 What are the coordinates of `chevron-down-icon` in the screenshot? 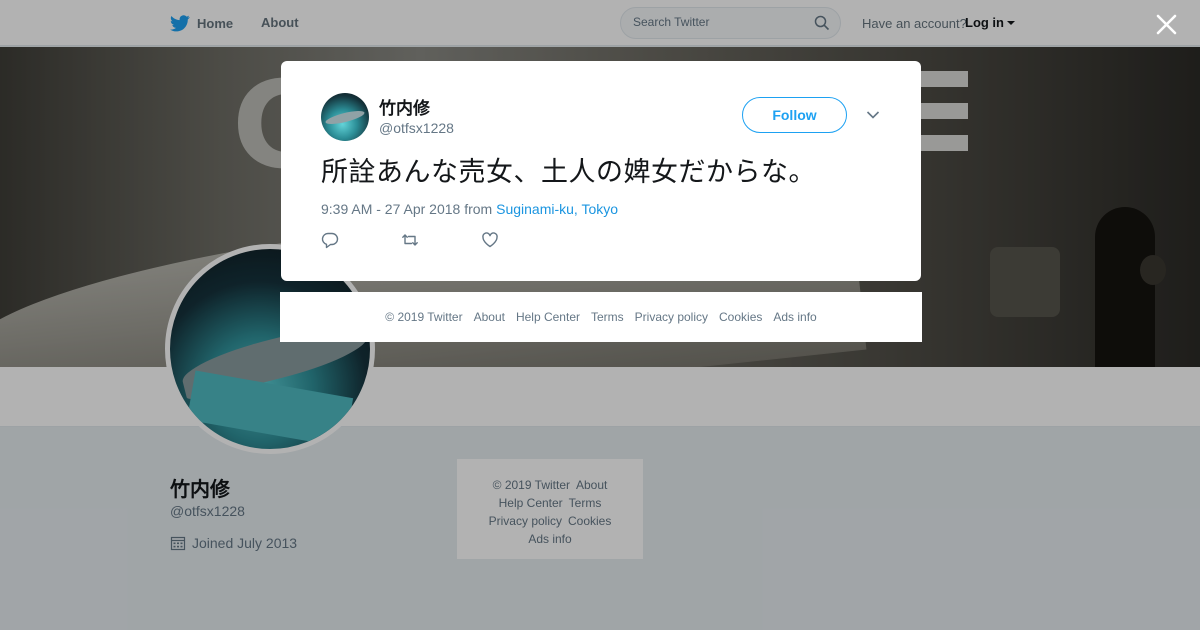 It's located at (873, 115).